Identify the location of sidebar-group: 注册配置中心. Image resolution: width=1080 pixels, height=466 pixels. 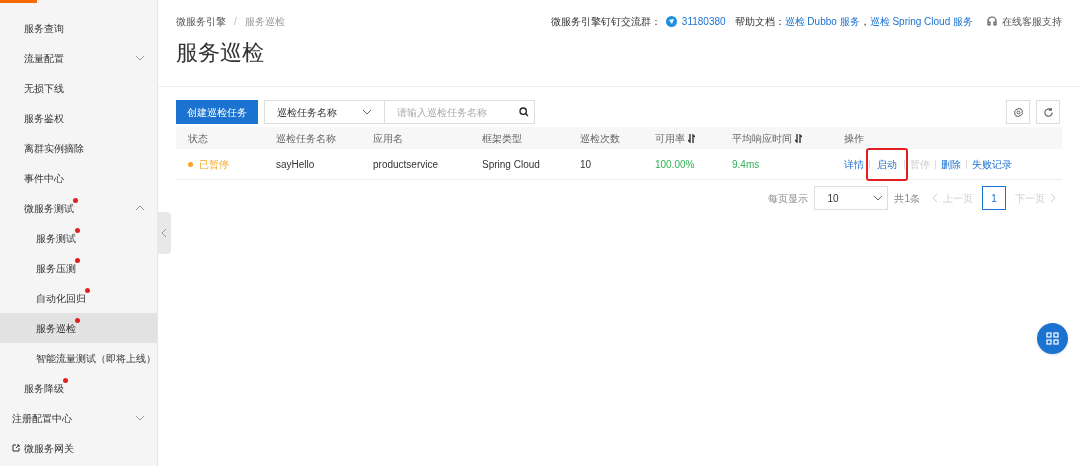
(78, 418).